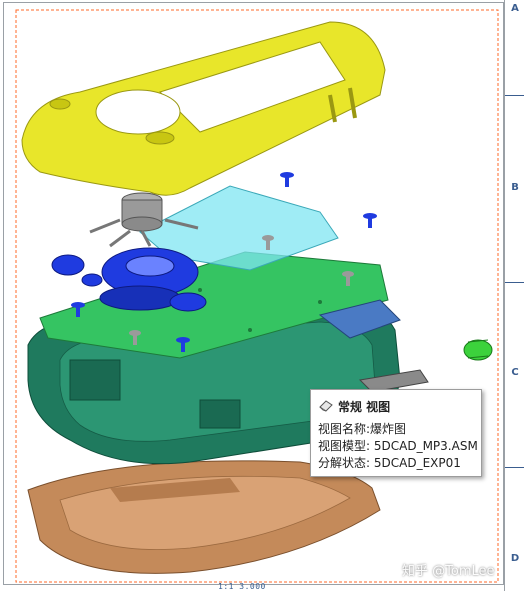 The image size is (524, 591). What do you see at coordinates (425, 446) in the screenshot?
I see `row-value: 5DCAD_MP3.ASM` at bounding box center [425, 446].